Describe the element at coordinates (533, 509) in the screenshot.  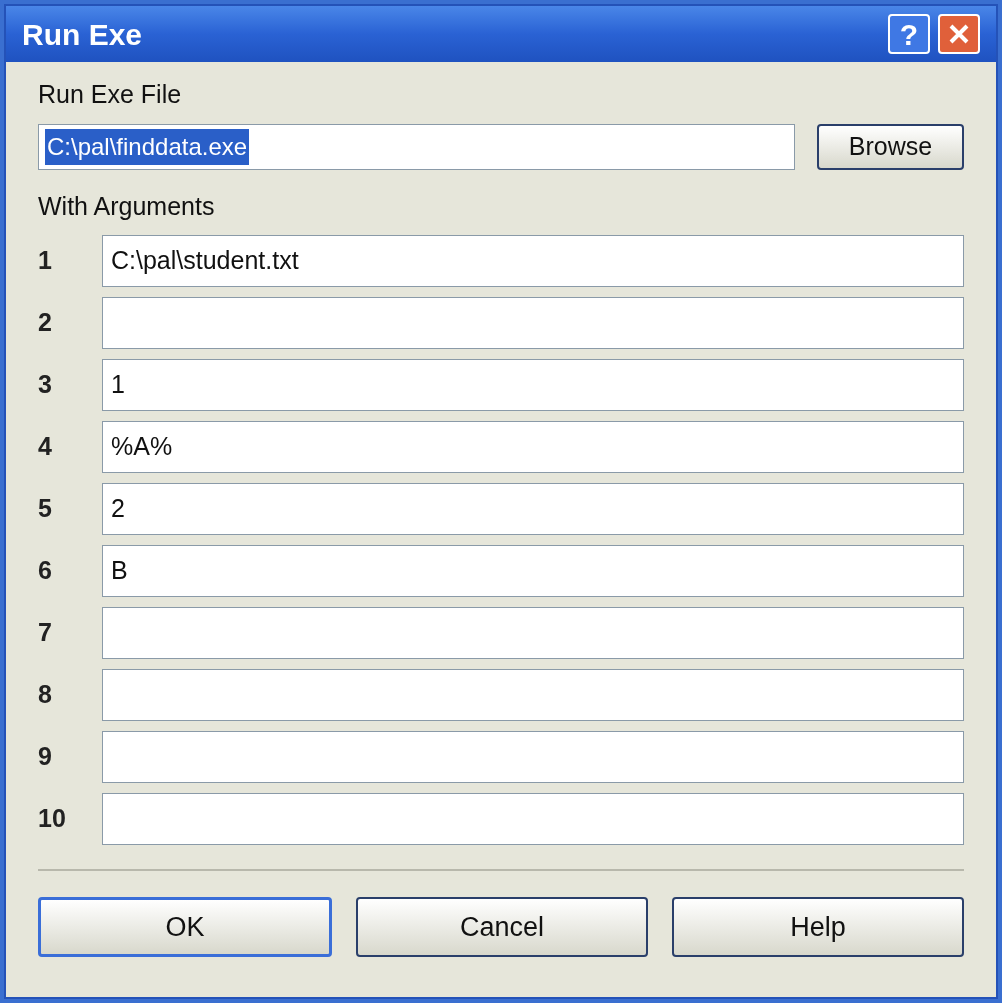
I see `argument-field: 2` at that location.